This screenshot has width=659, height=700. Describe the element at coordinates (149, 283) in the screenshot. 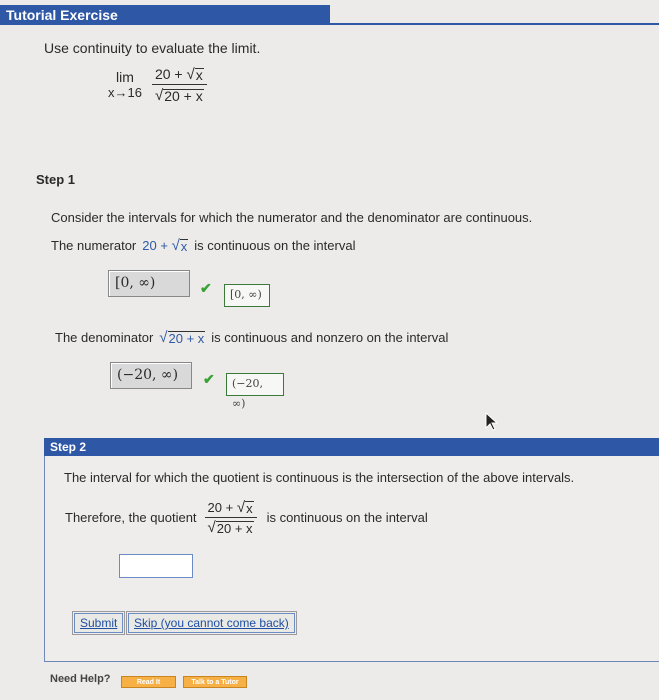

I see `numerator-answer-field: [0, ∞)` at that location.